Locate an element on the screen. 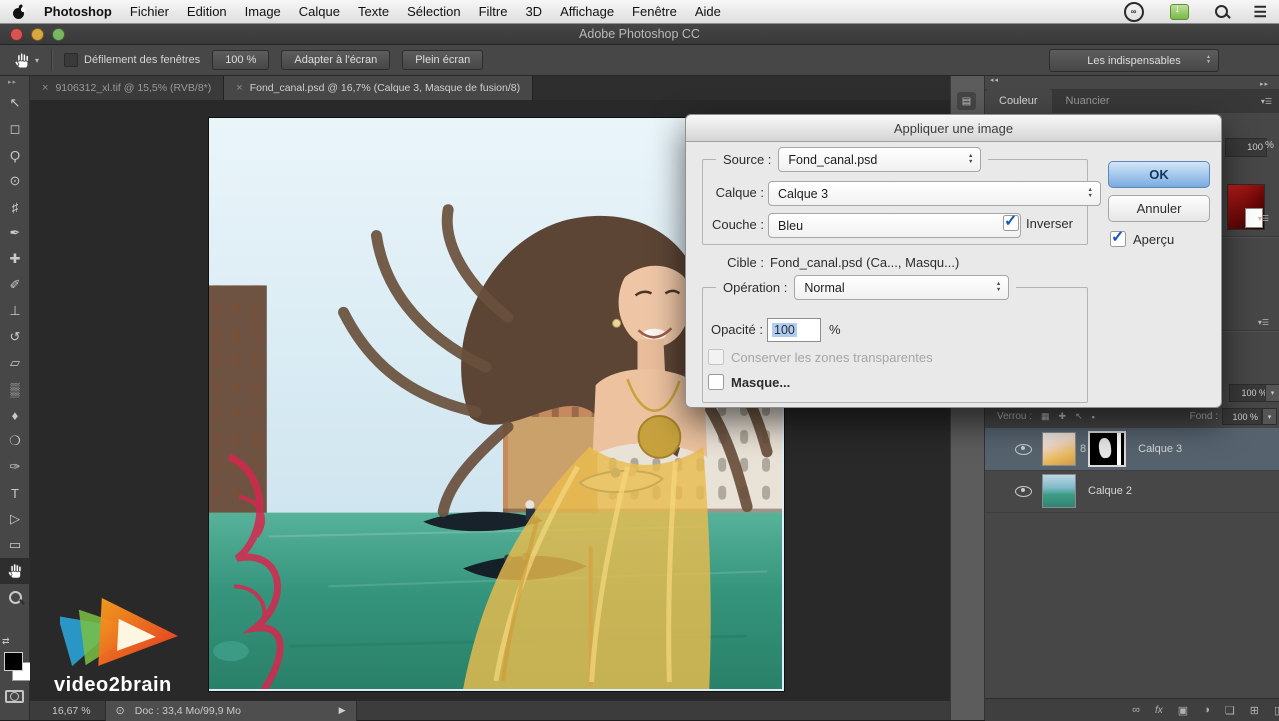 The width and height of the screenshot is (1279, 721). layer-fill-field: 100 % is located at coordinates (1242, 416).